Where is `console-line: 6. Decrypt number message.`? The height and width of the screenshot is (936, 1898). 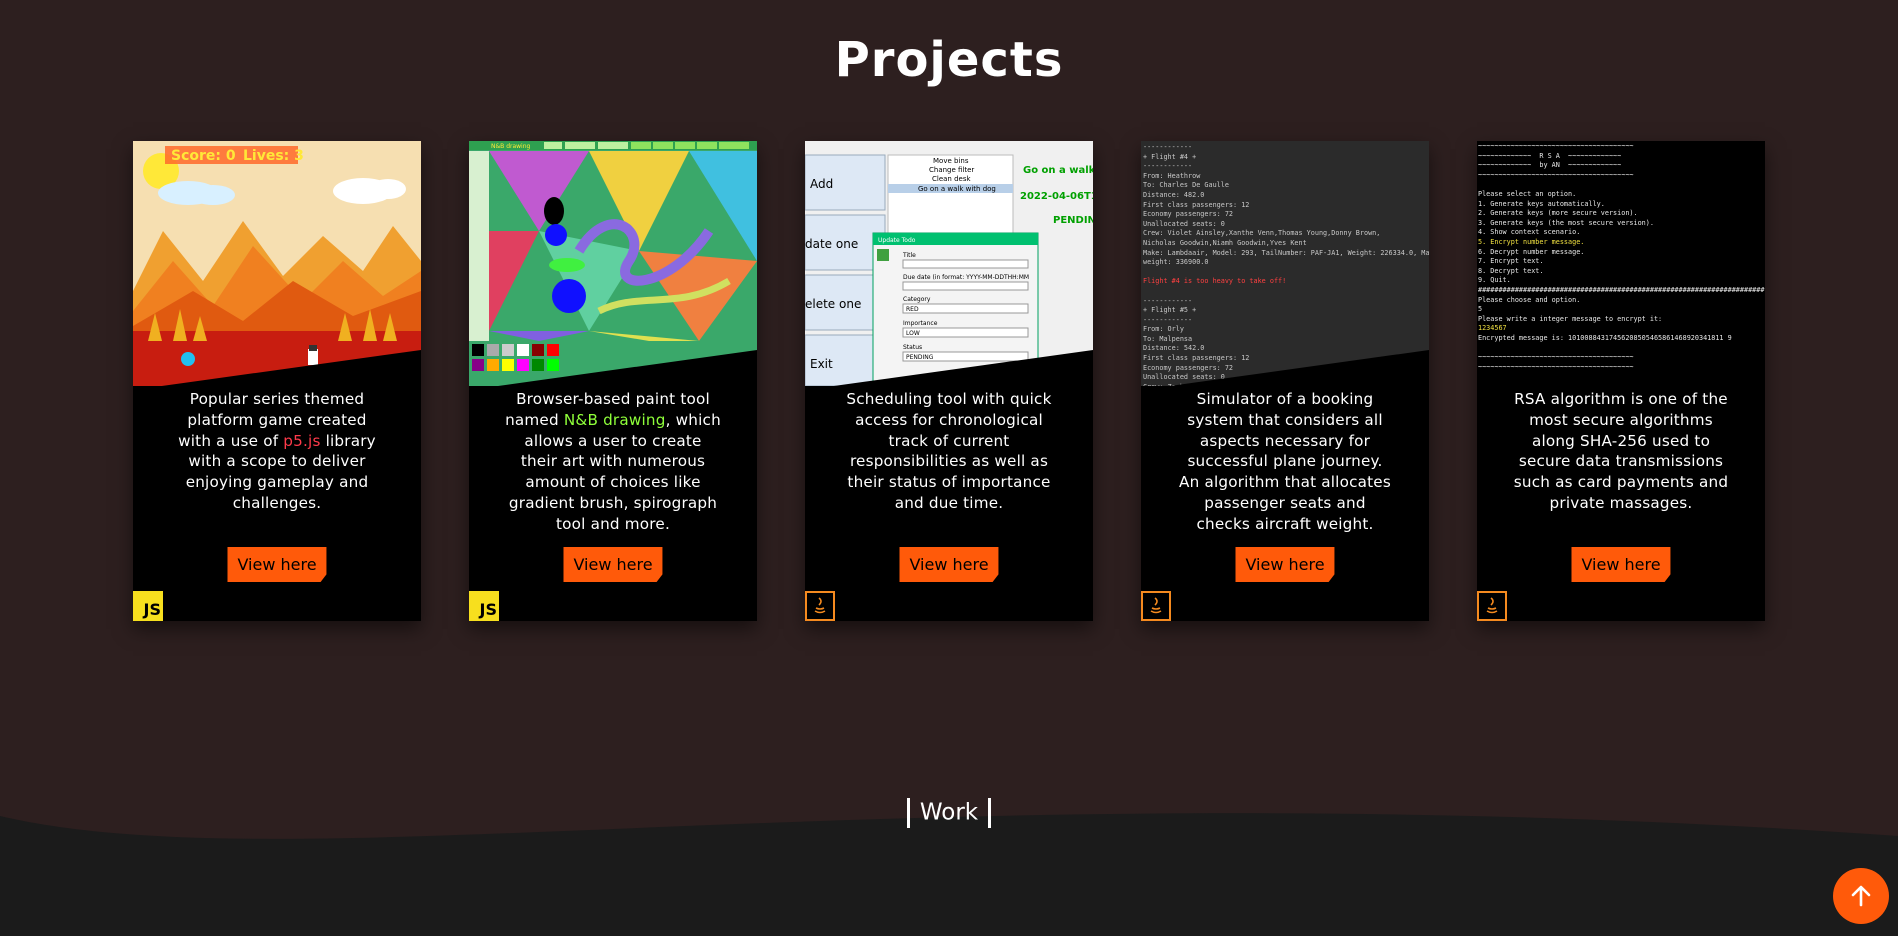
console-line: 6. Decrypt number message. is located at coordinates (1531, 251).